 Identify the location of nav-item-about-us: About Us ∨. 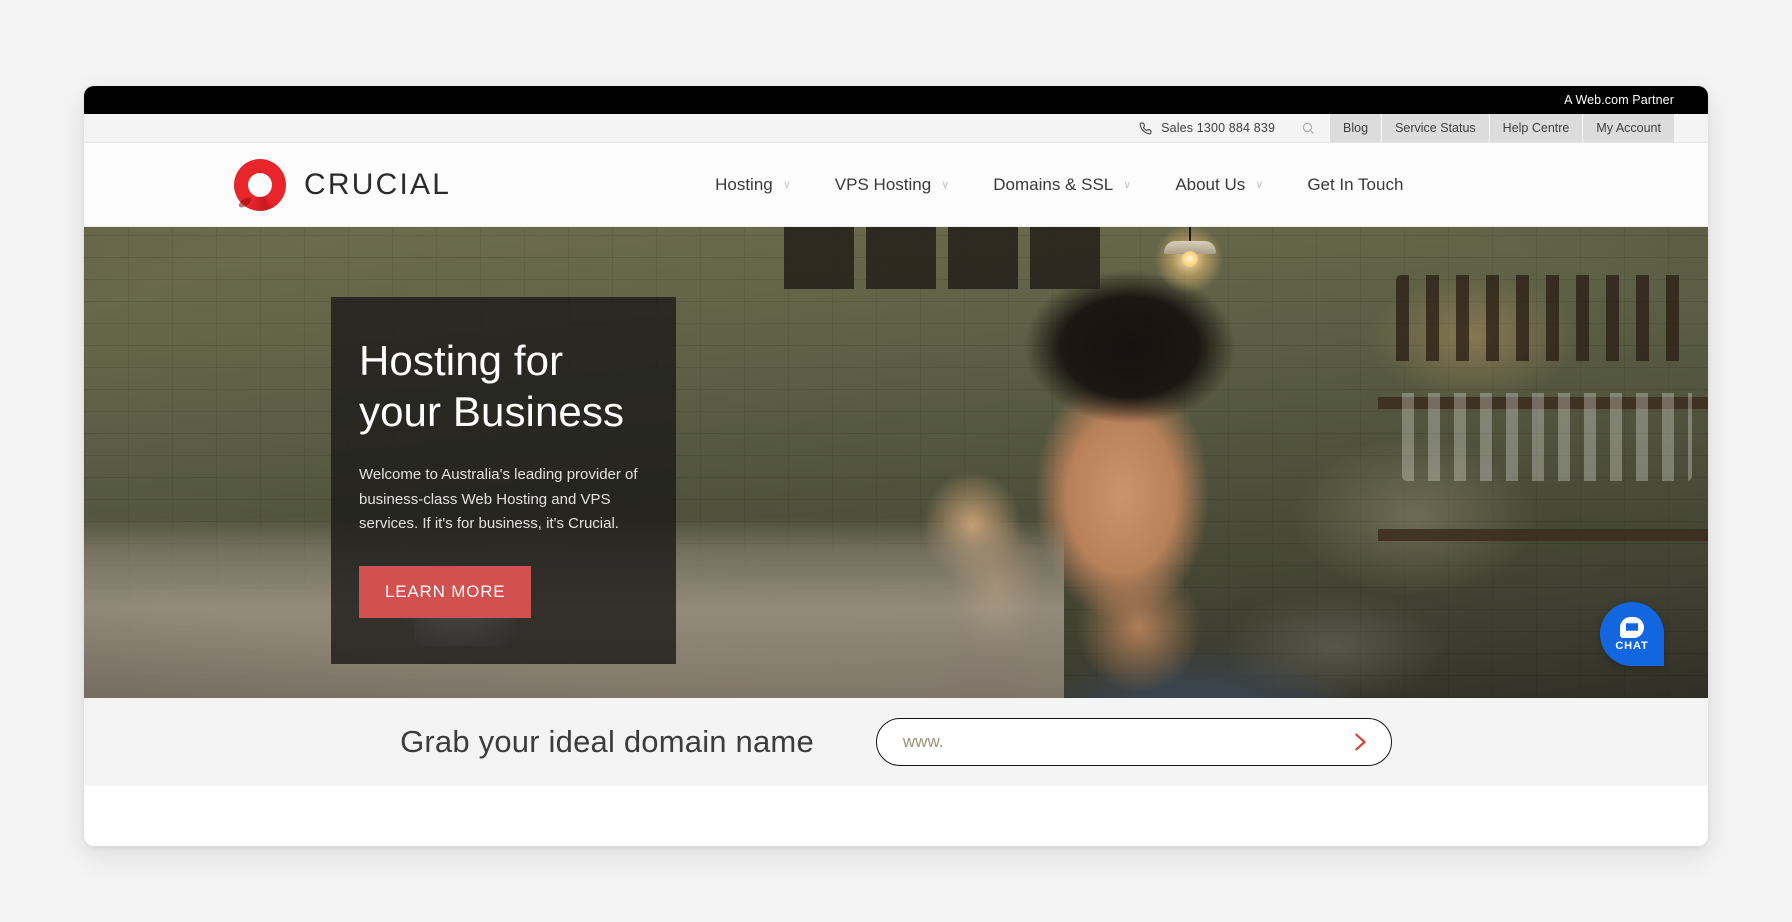
(1219, 185).